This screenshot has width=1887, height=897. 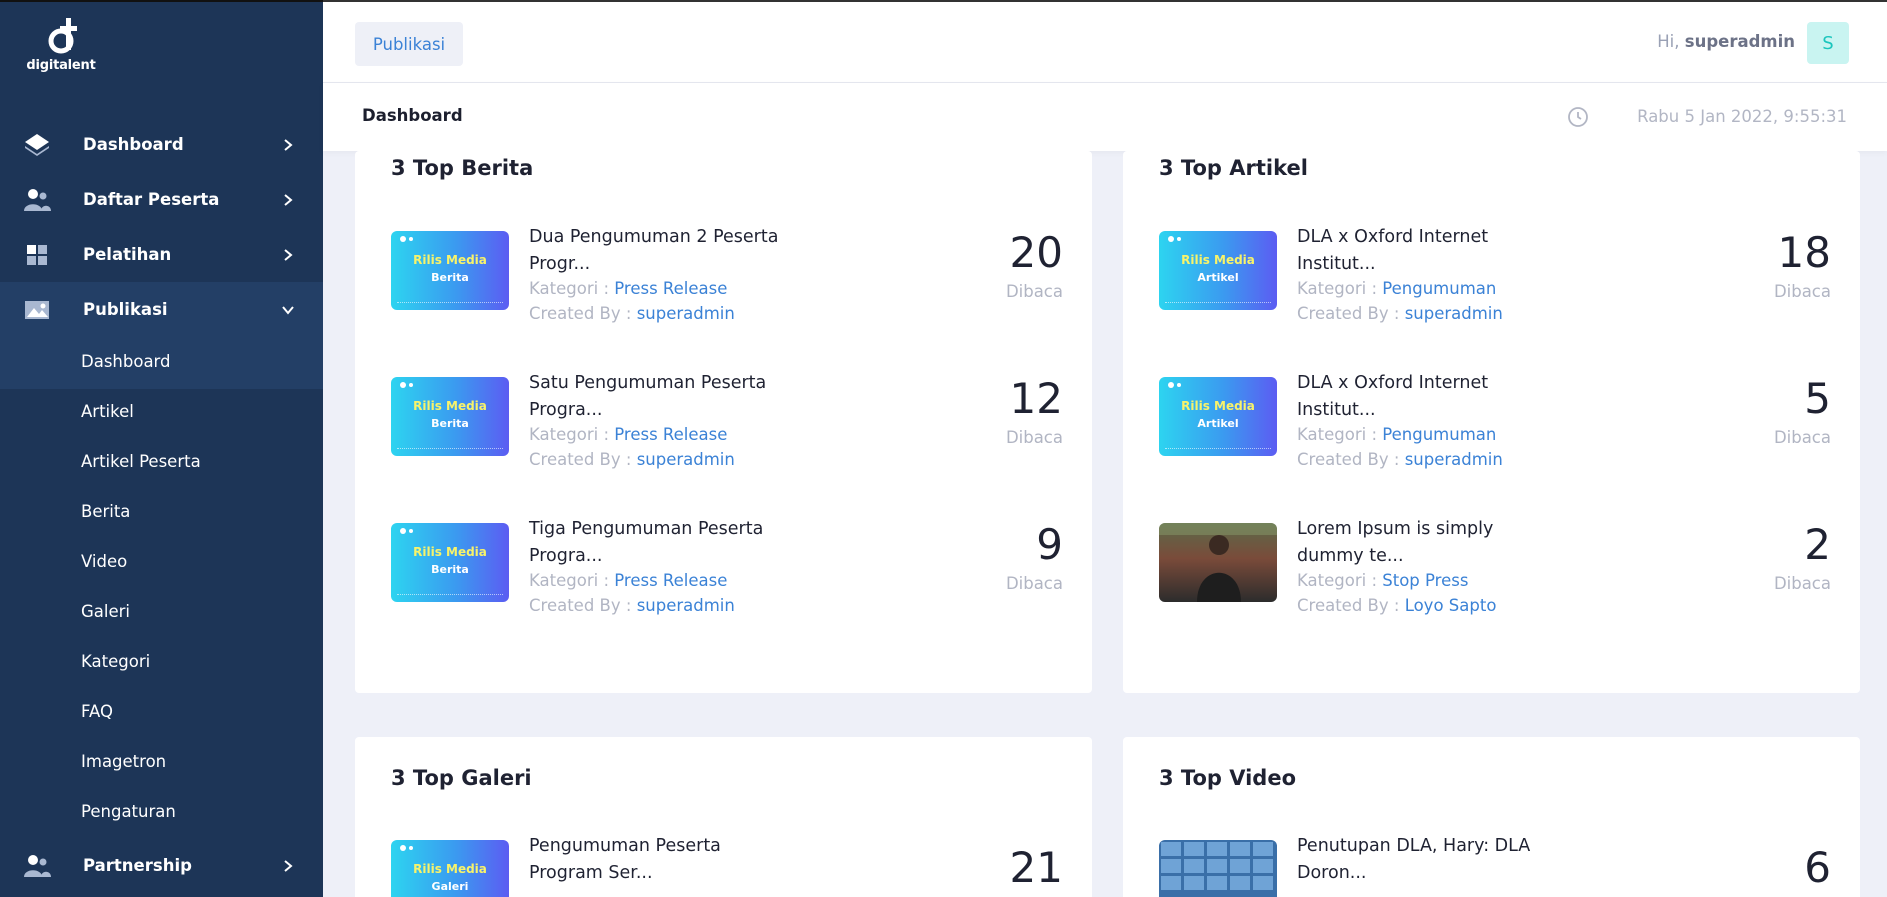 I want to click on sidebar-item-dashboard: Dashboard, so click(x=161, y=144).